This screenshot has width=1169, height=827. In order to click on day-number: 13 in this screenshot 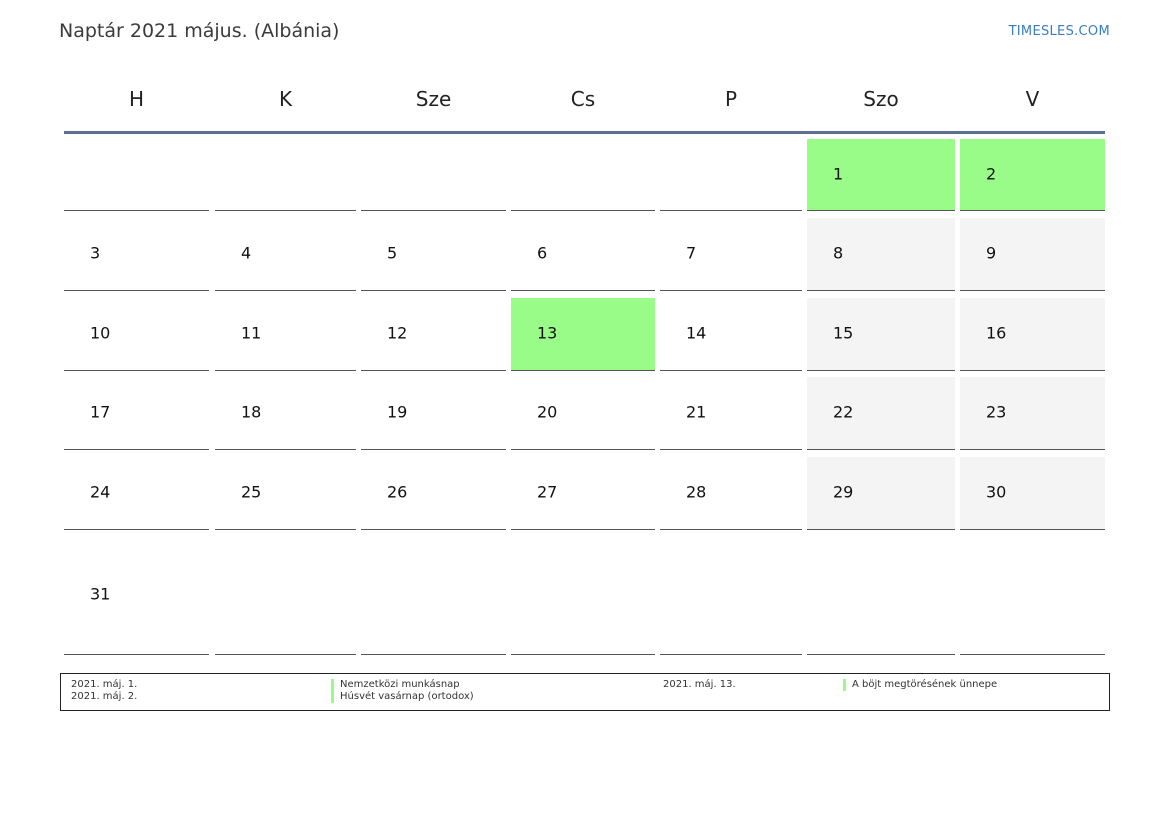, I will do `click(547, 333)`.